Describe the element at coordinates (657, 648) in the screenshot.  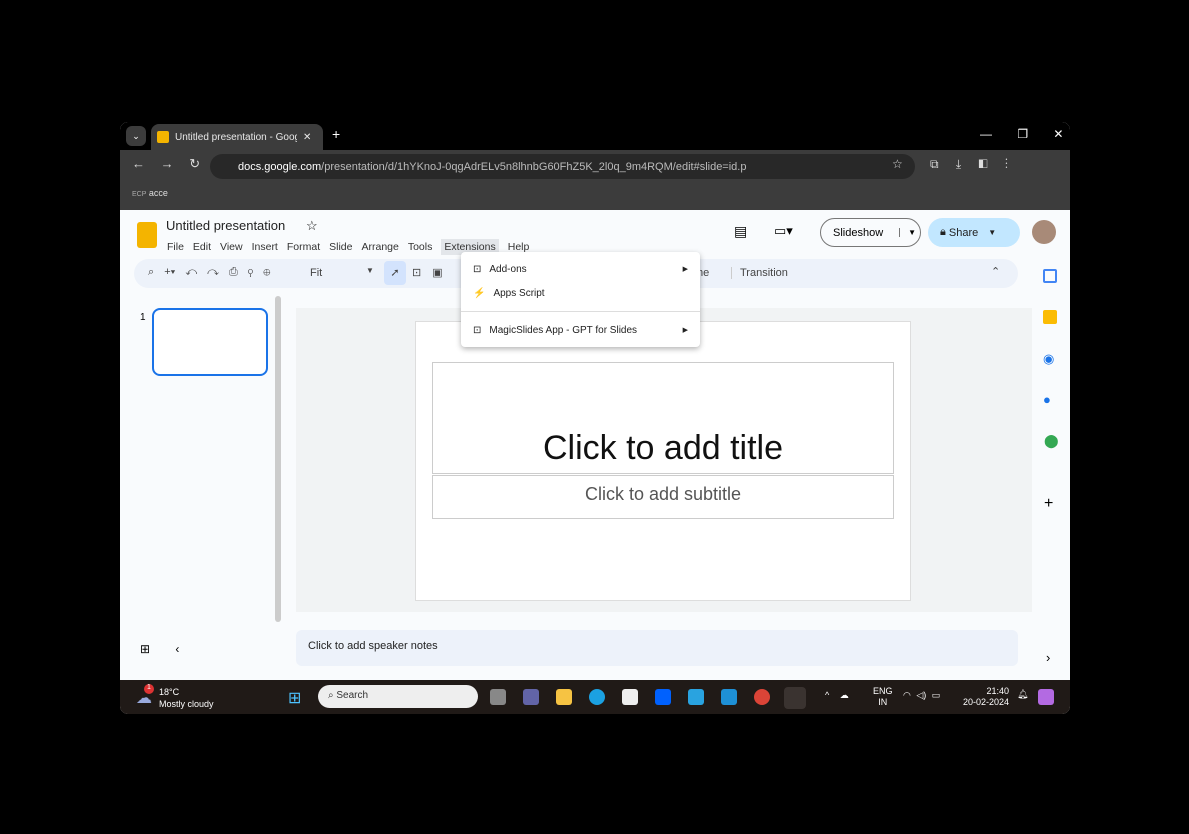
I see `speaker-notes: Click to add speaker notes` at that location.